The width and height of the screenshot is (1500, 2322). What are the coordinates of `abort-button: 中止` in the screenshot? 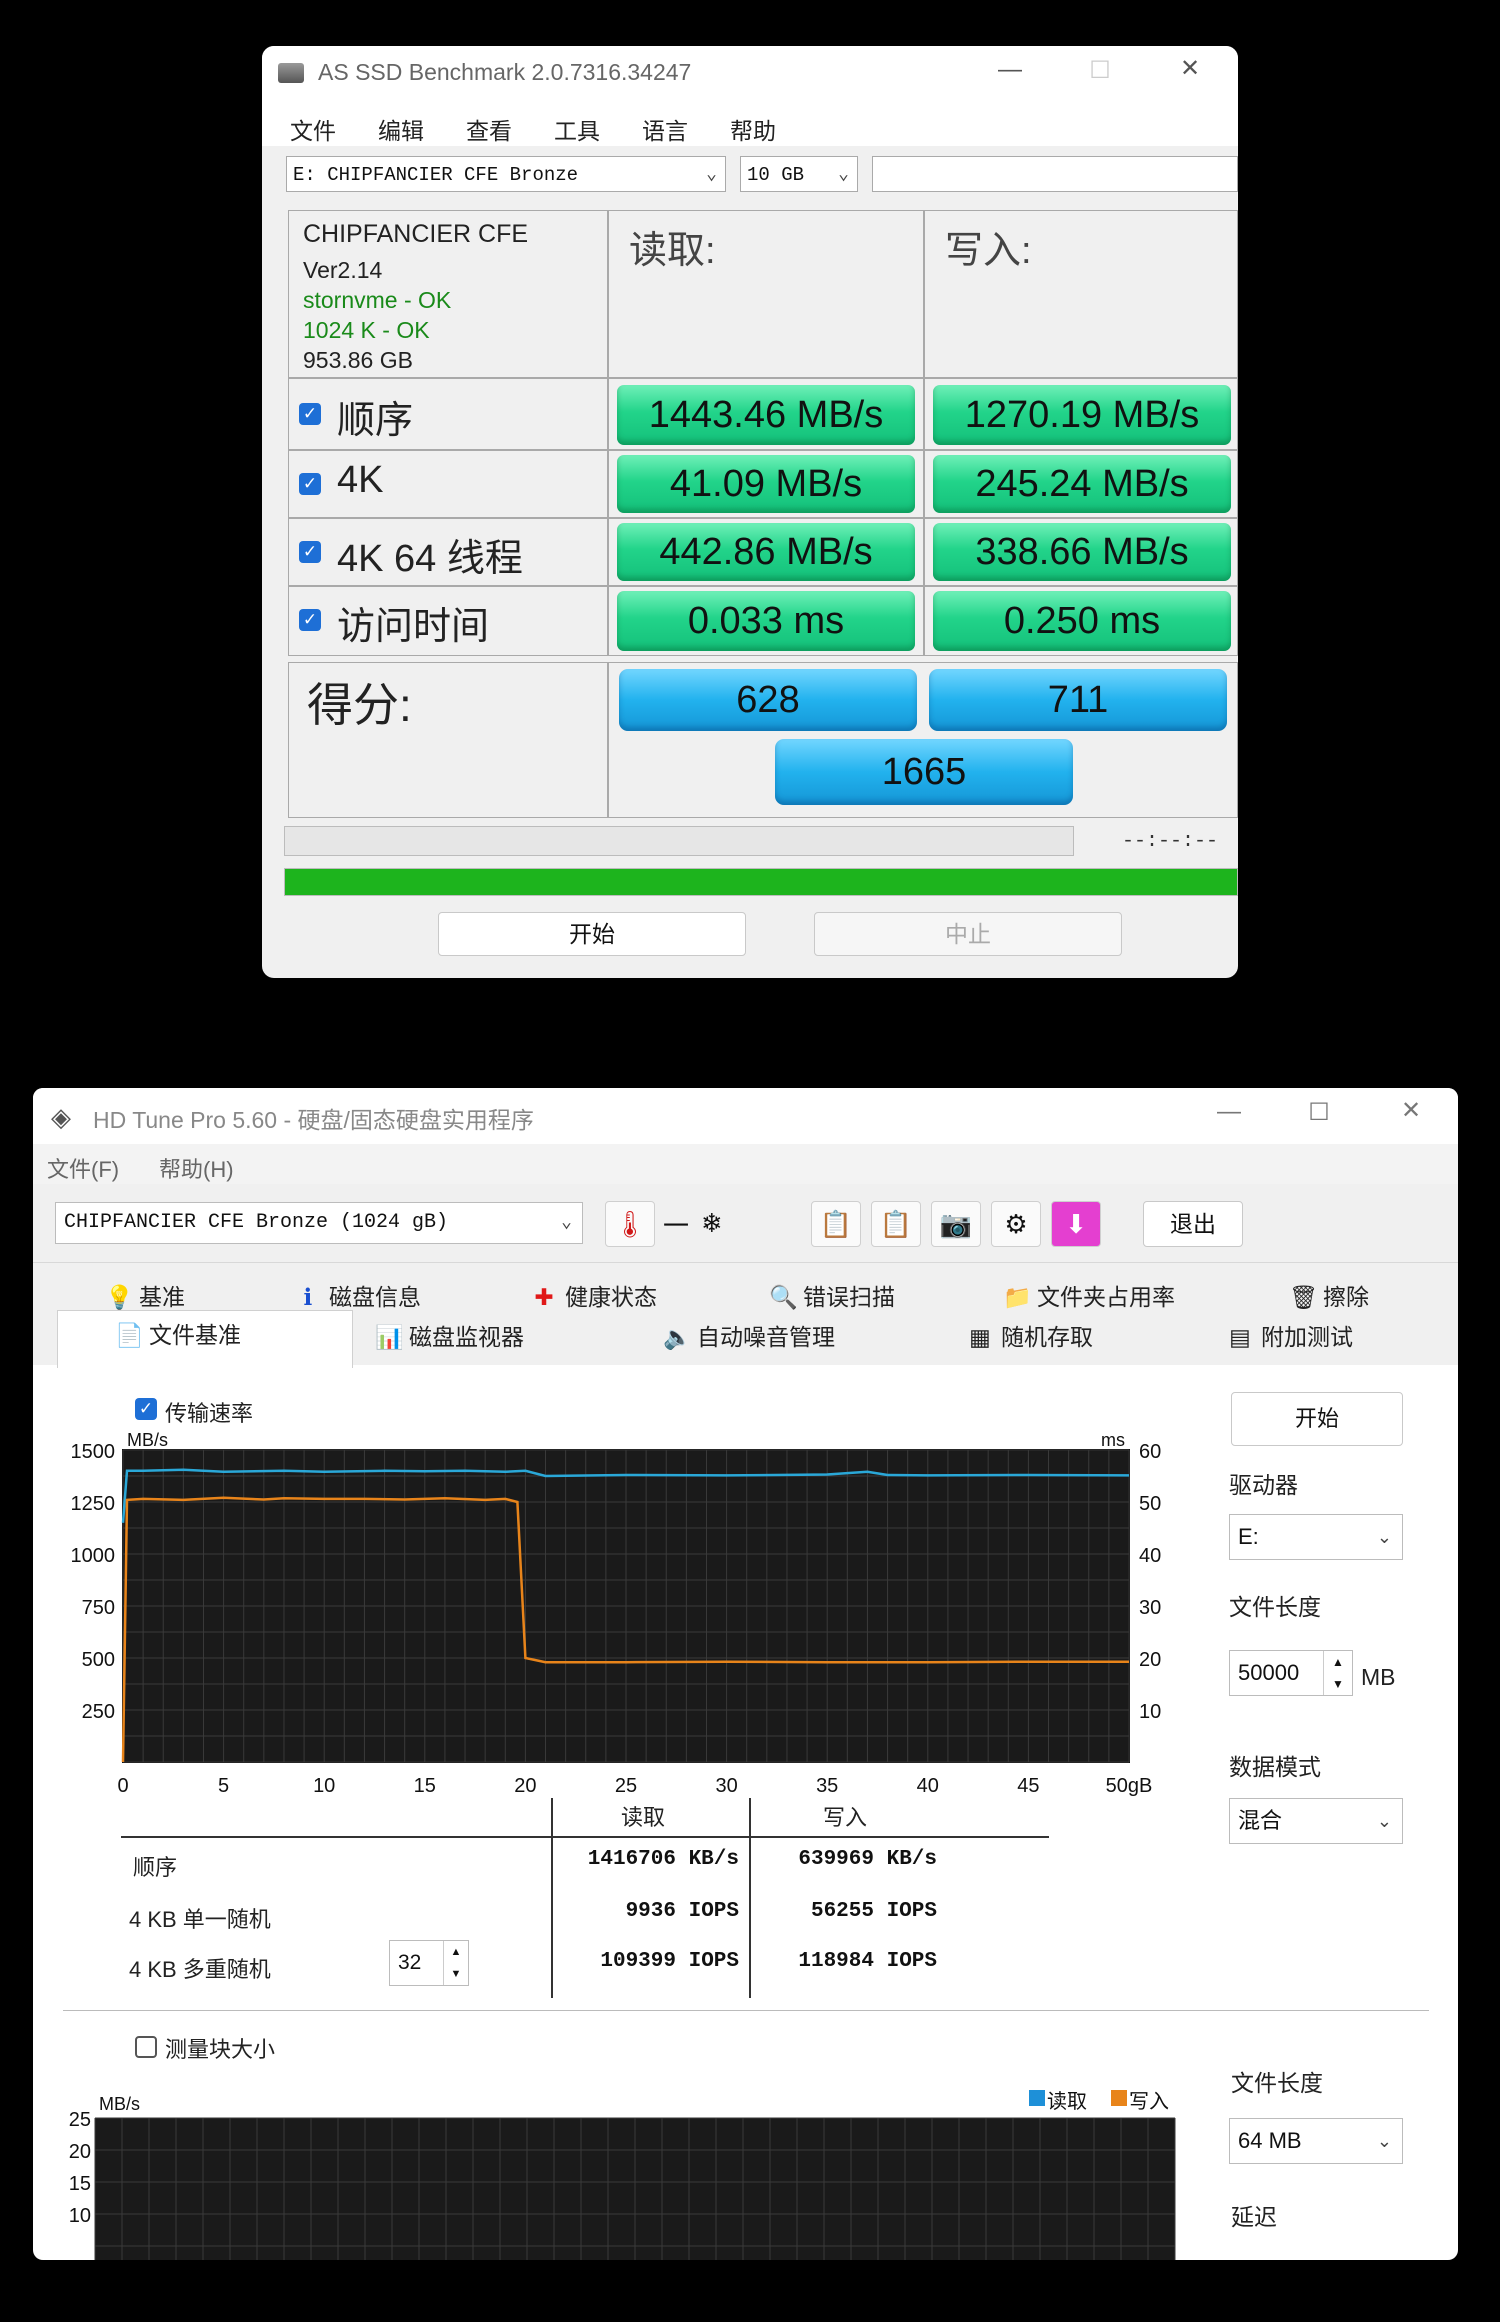 It's located at (968, 934).